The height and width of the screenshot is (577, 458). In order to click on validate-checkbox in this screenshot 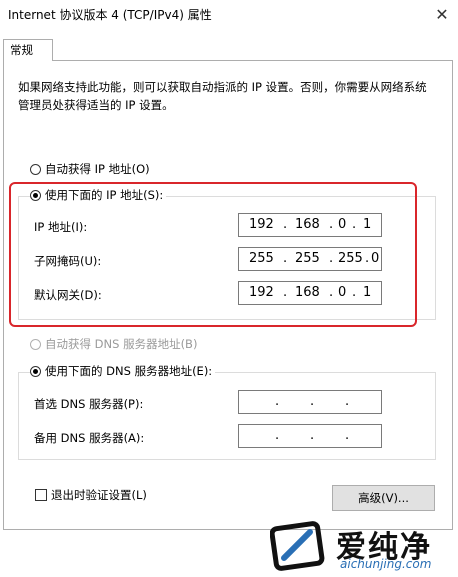, I will do `click(41, 495)`.